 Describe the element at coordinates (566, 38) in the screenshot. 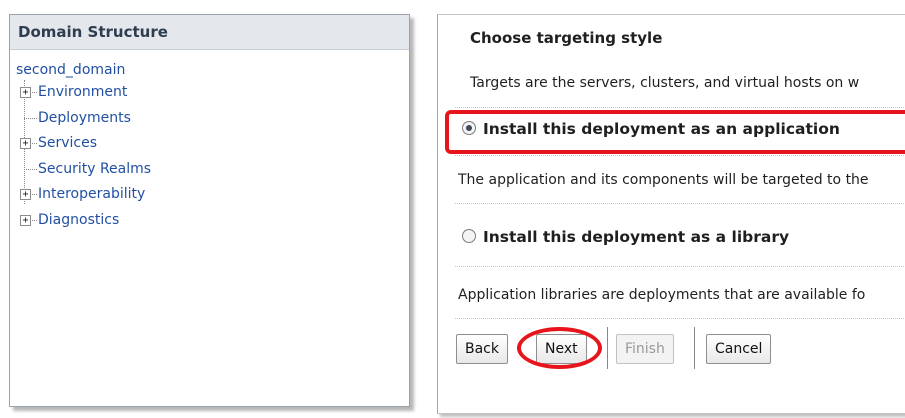

I see `section-title: Choose targeting style` at that location.